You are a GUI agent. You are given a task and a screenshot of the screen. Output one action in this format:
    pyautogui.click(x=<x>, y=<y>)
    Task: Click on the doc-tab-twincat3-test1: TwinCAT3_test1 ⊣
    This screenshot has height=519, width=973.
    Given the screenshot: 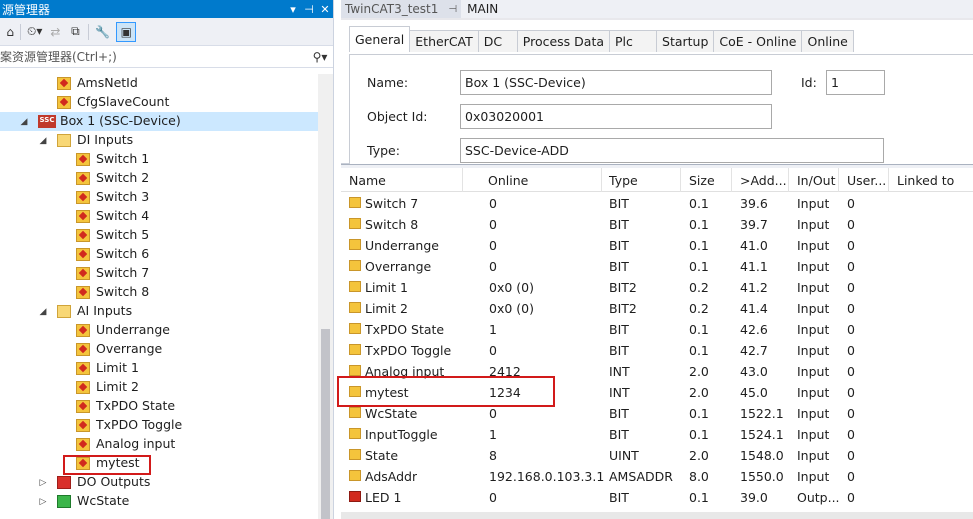 What is the action you would take?
    pyautogui.click(x=401, y=9)
    